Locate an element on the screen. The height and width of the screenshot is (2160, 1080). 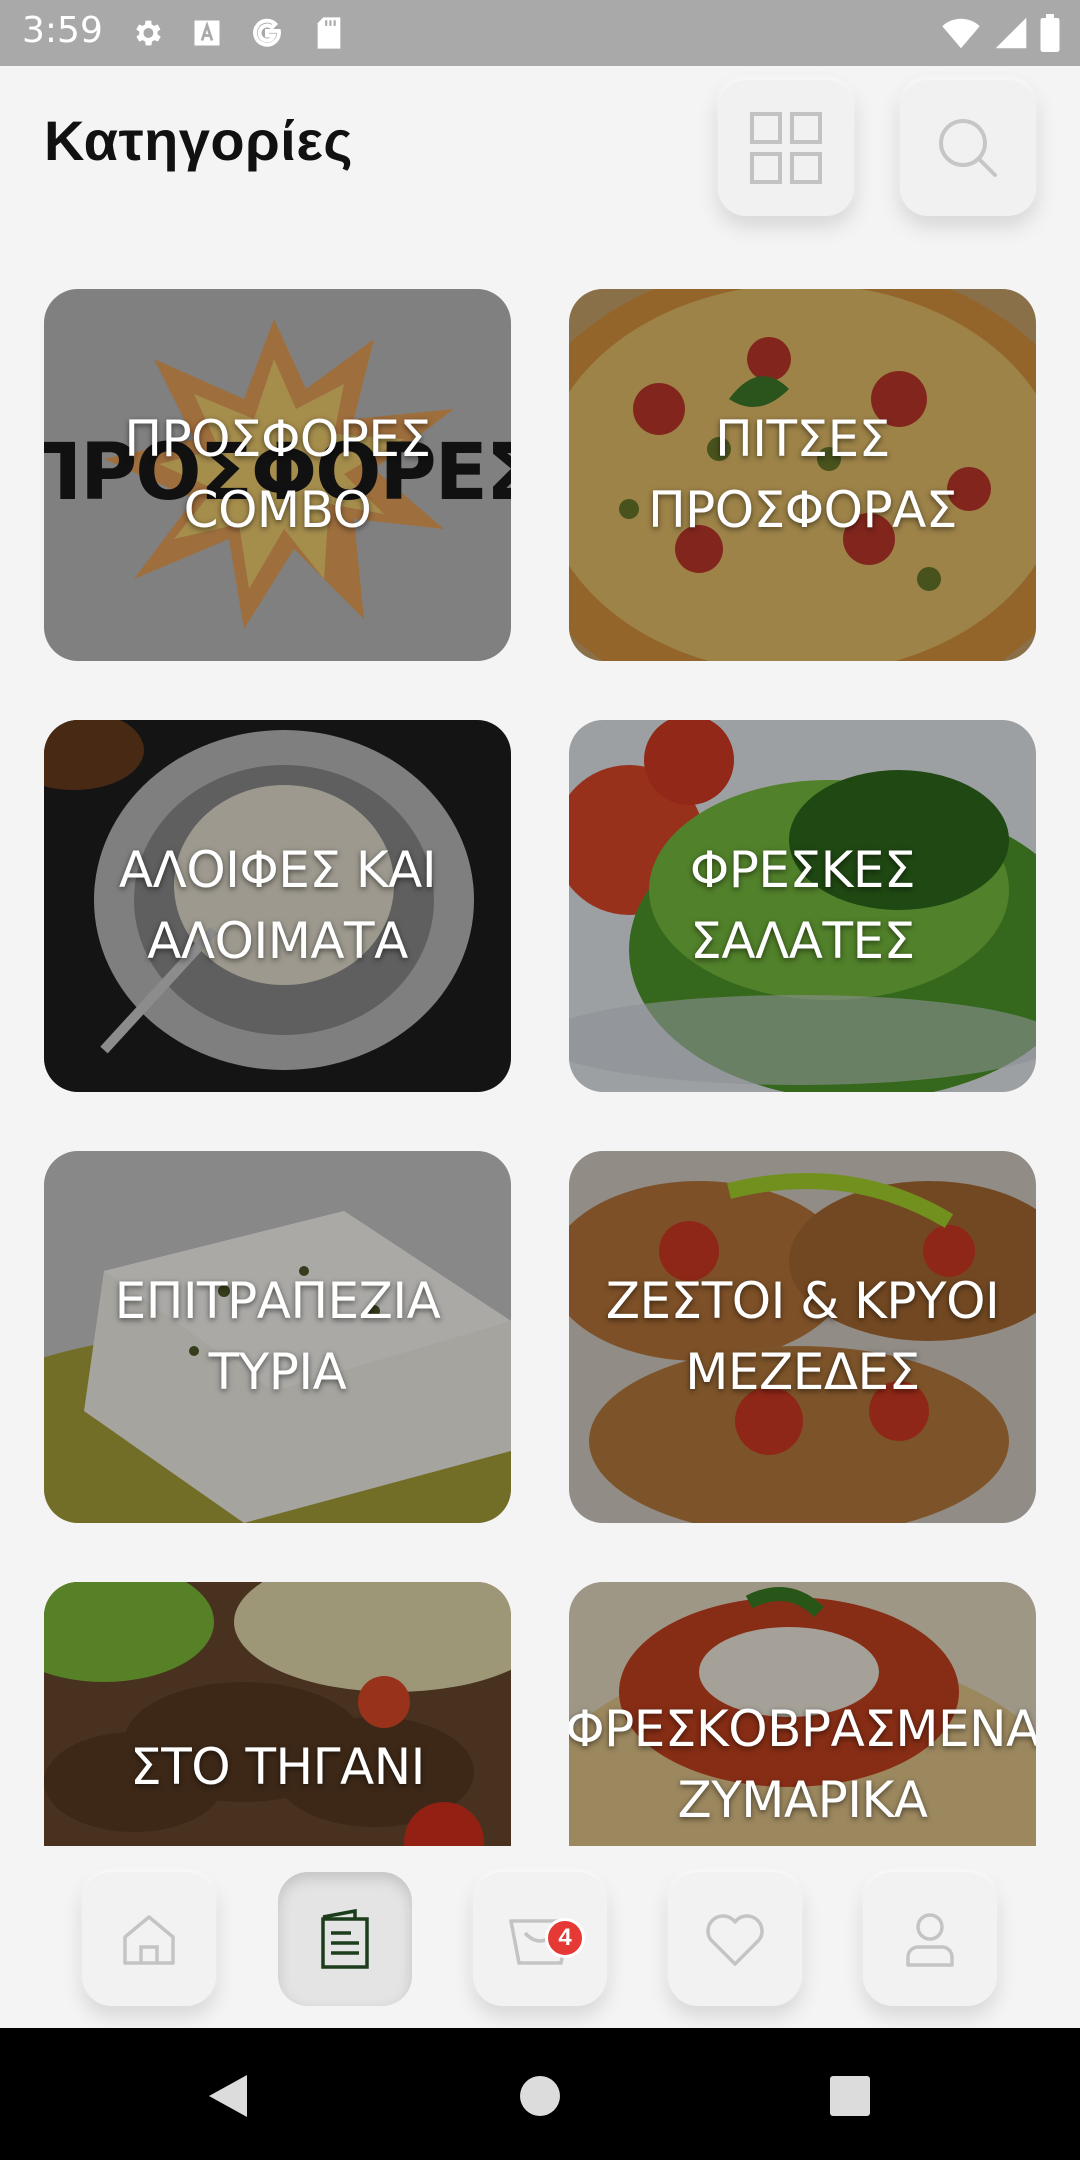
category-card-pizza-offers: ΠΙΤΣΕΣ ΠΡΟΣΦΟΡΑΣ is located at coordinates (802, 475).